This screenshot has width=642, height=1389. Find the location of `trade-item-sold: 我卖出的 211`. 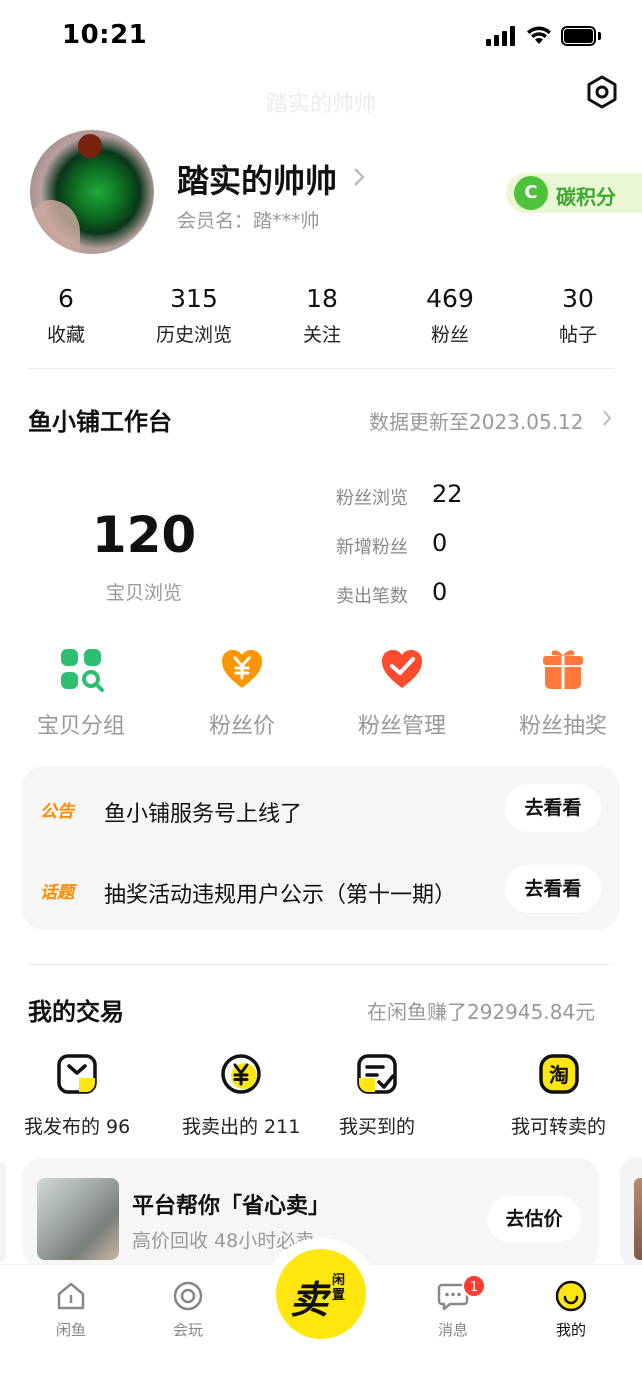

trade-item-sold: 我卖出的 211 is located at coordinates (241, 1095).